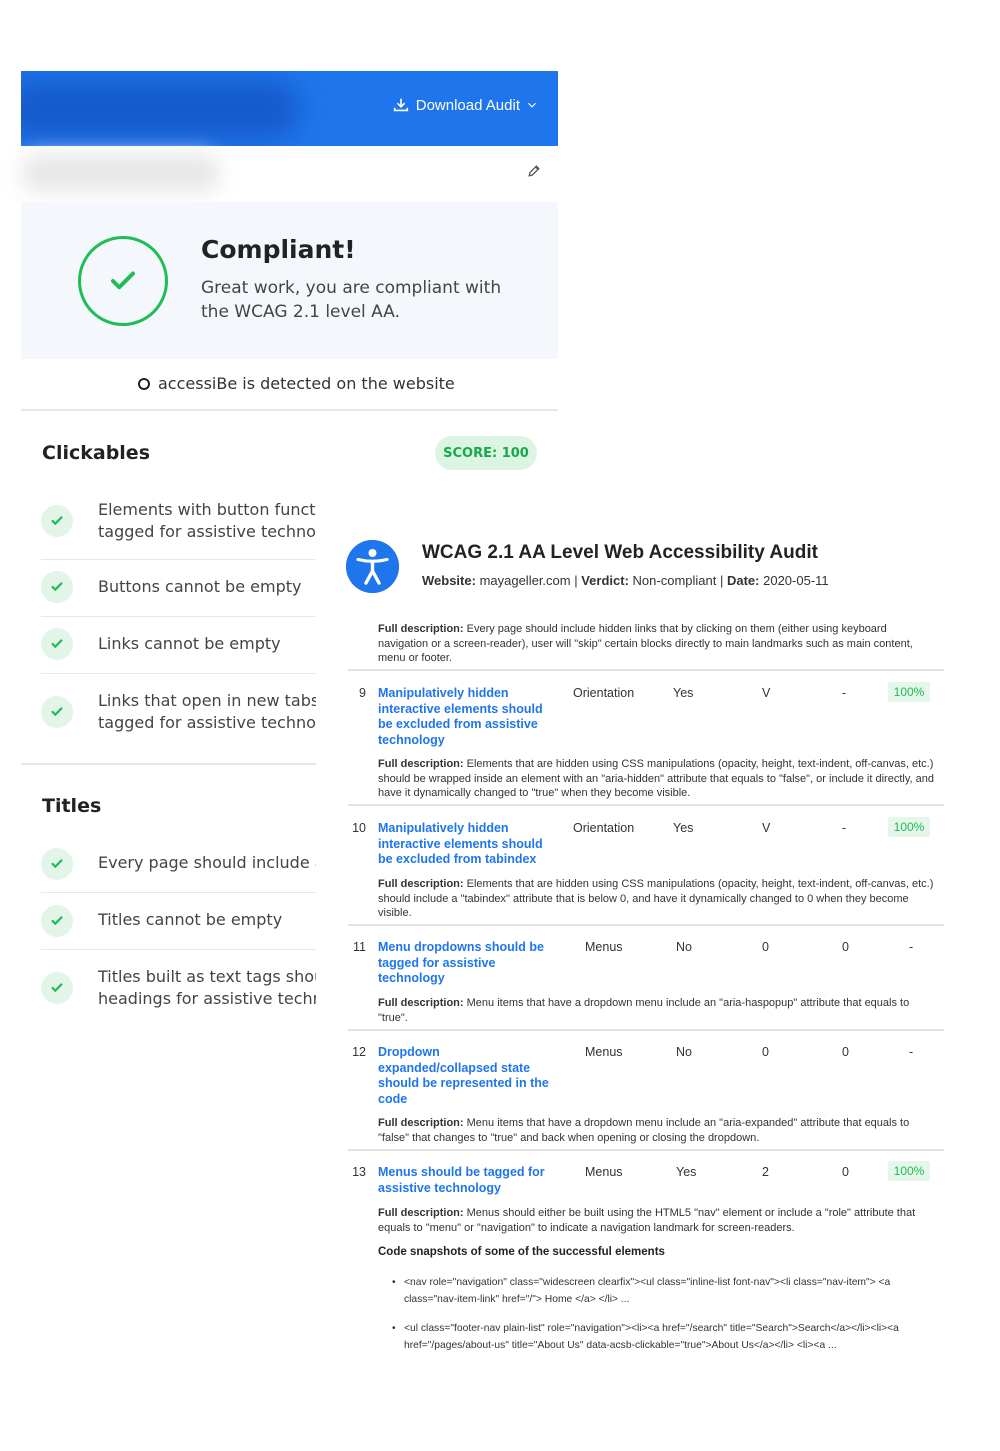 The height and width of the screenshot is (1451, 1000). What do you see at coordinates (605, 580) in the screenshot?
I see `verdict-label: Verdict:` at bounding box center [605, 580].